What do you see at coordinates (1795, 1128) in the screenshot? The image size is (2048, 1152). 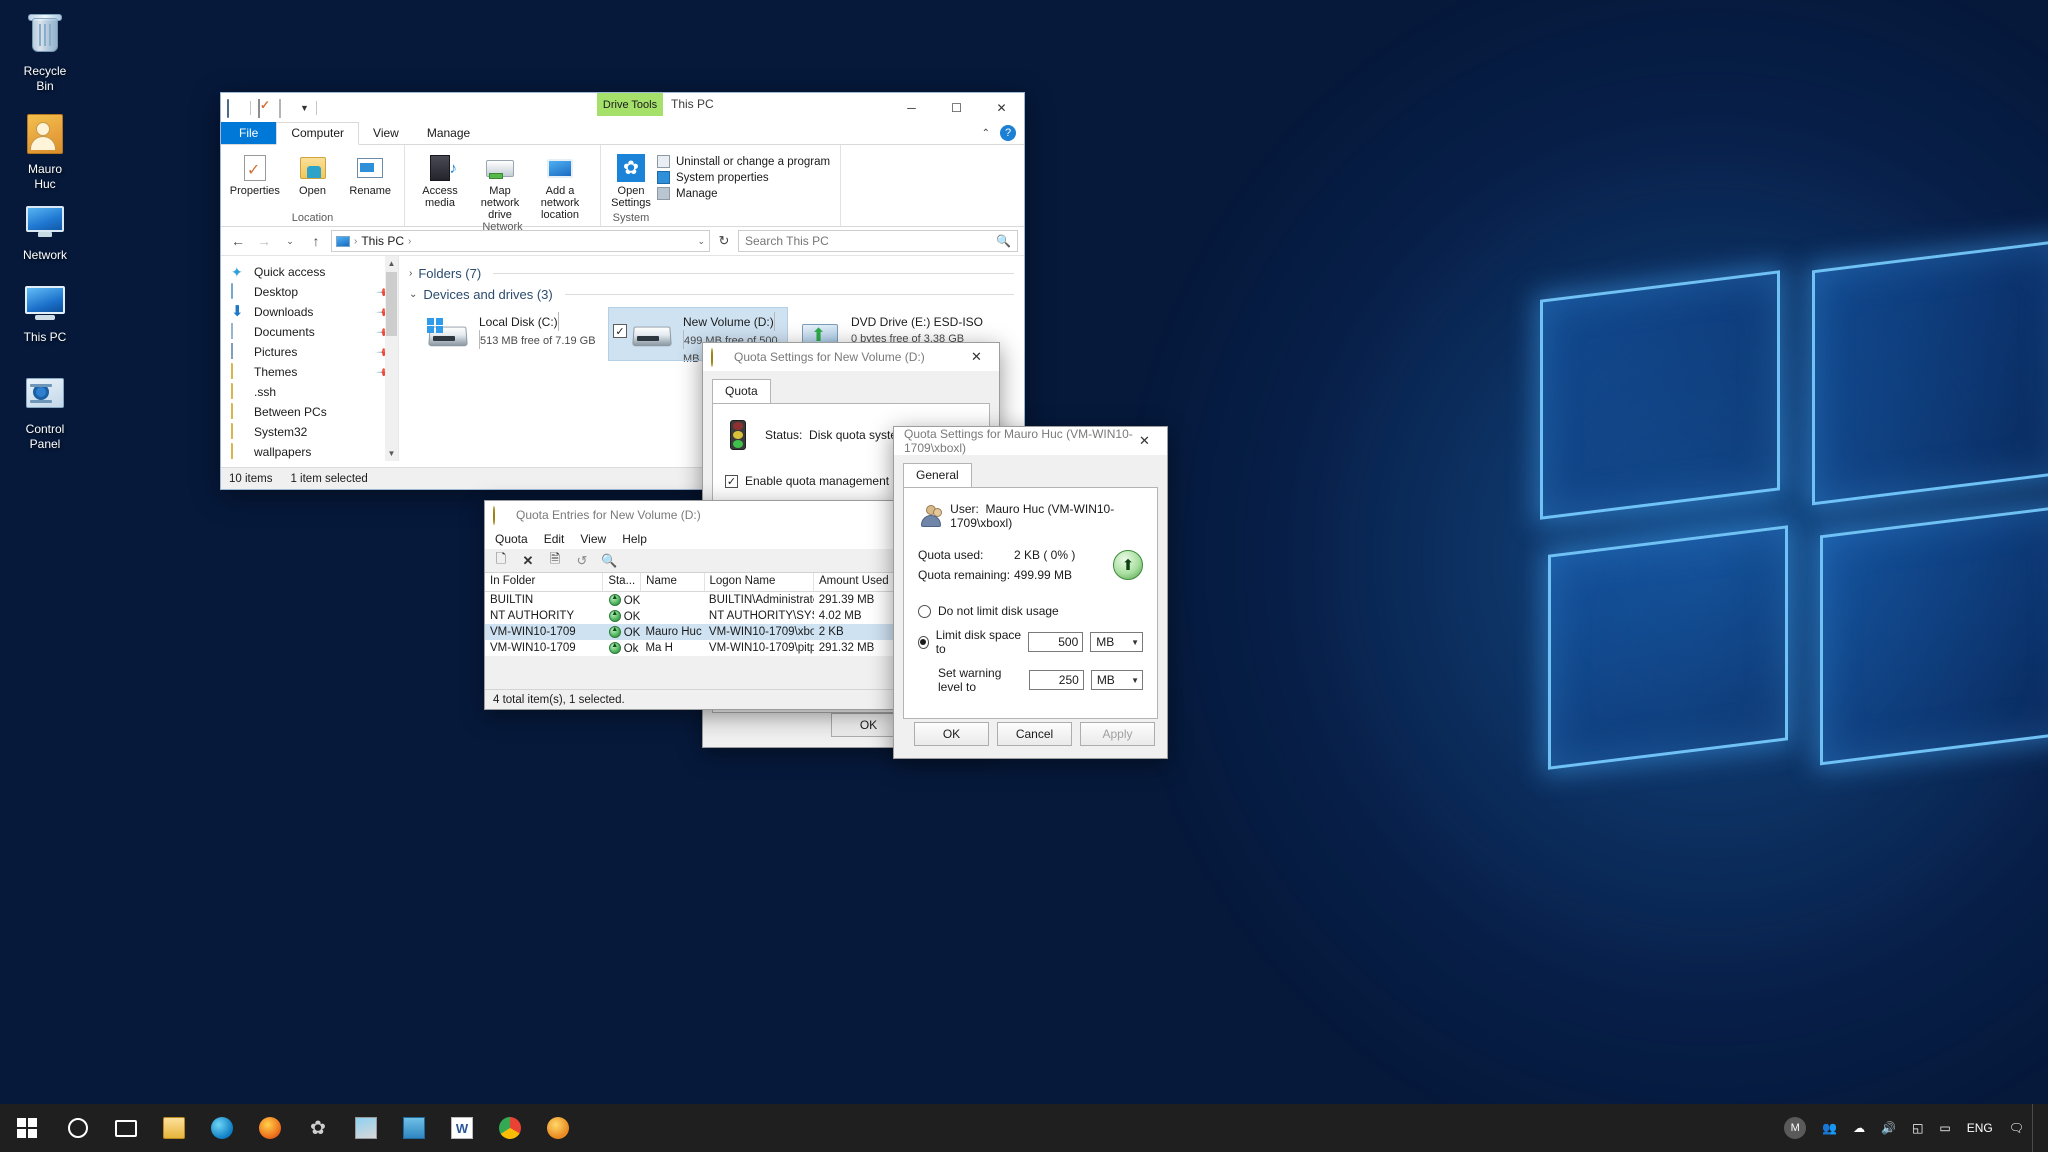 I see `user-badge: M` at bounding box center [1795, 1128].